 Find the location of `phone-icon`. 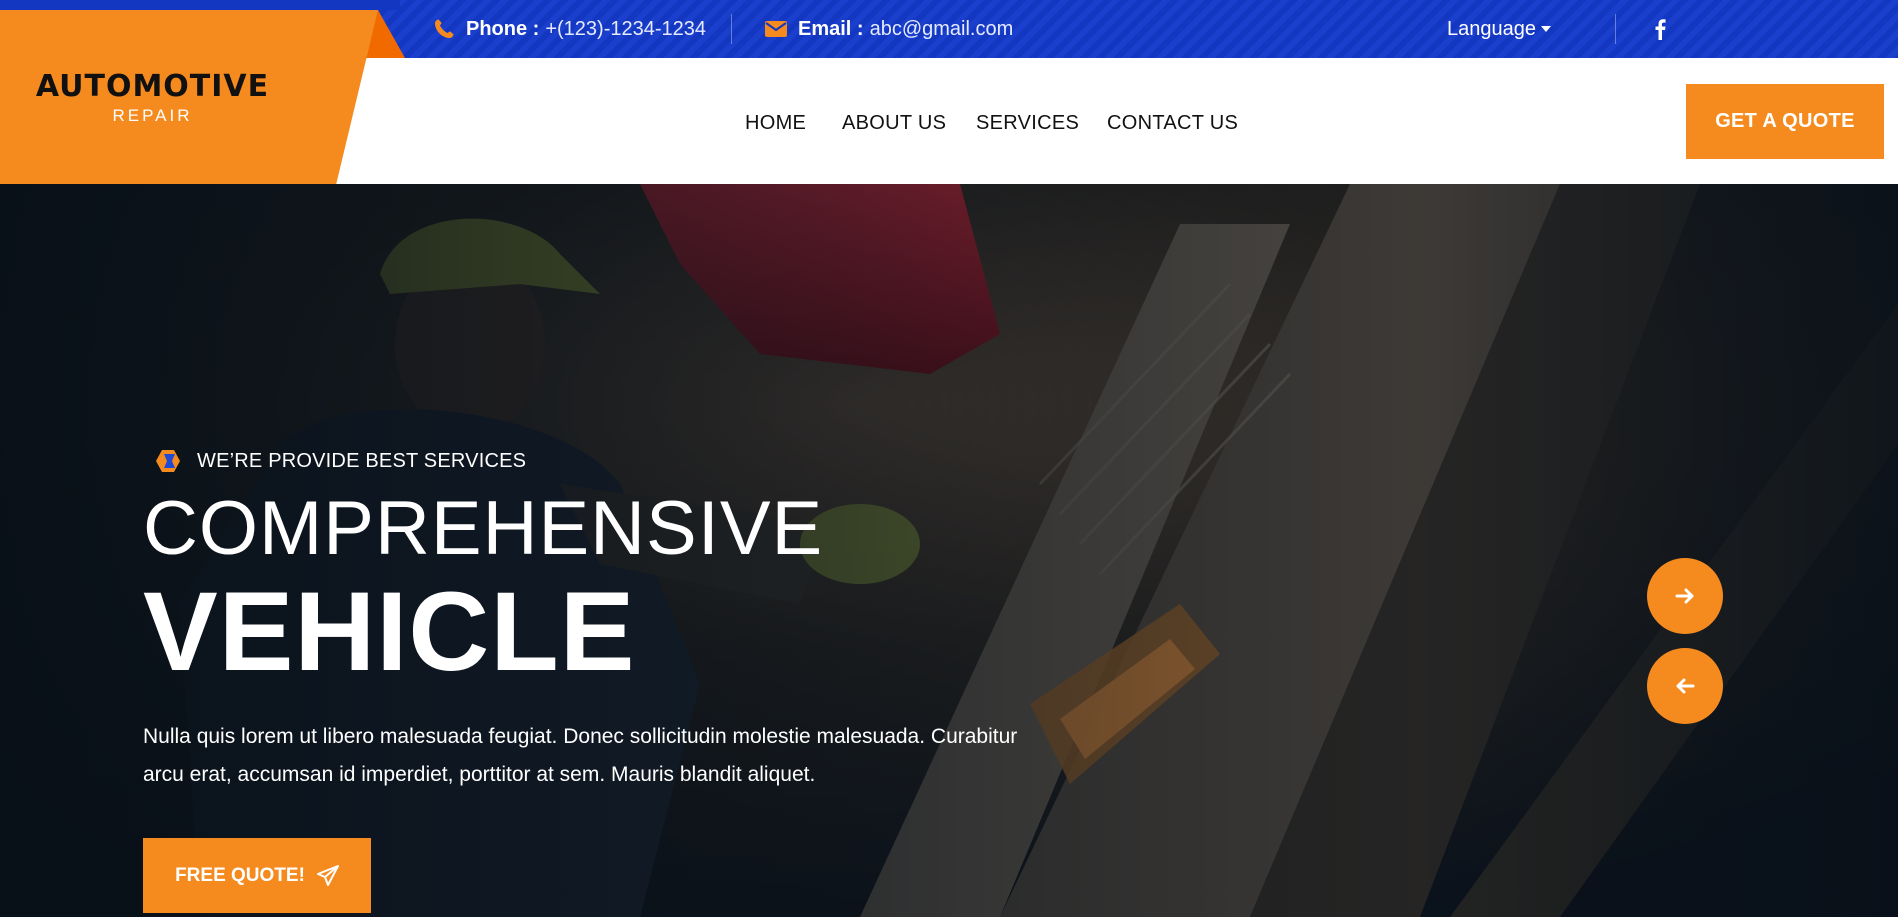

phone-icon is located at coordinates (444, 28).